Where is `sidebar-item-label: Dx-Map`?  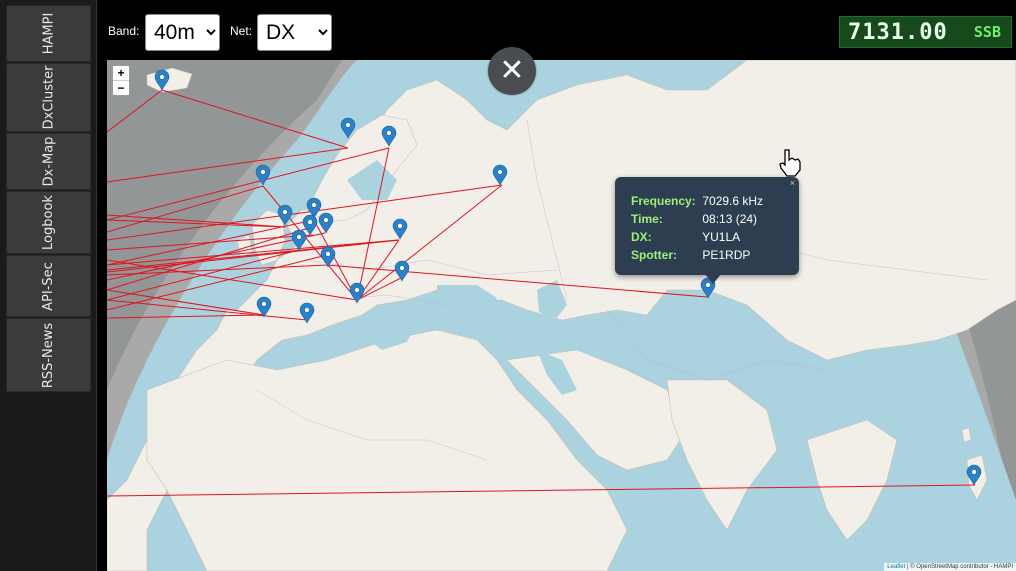
sidebar-item-label: Dx-Map is located at coordinates (48, 161).